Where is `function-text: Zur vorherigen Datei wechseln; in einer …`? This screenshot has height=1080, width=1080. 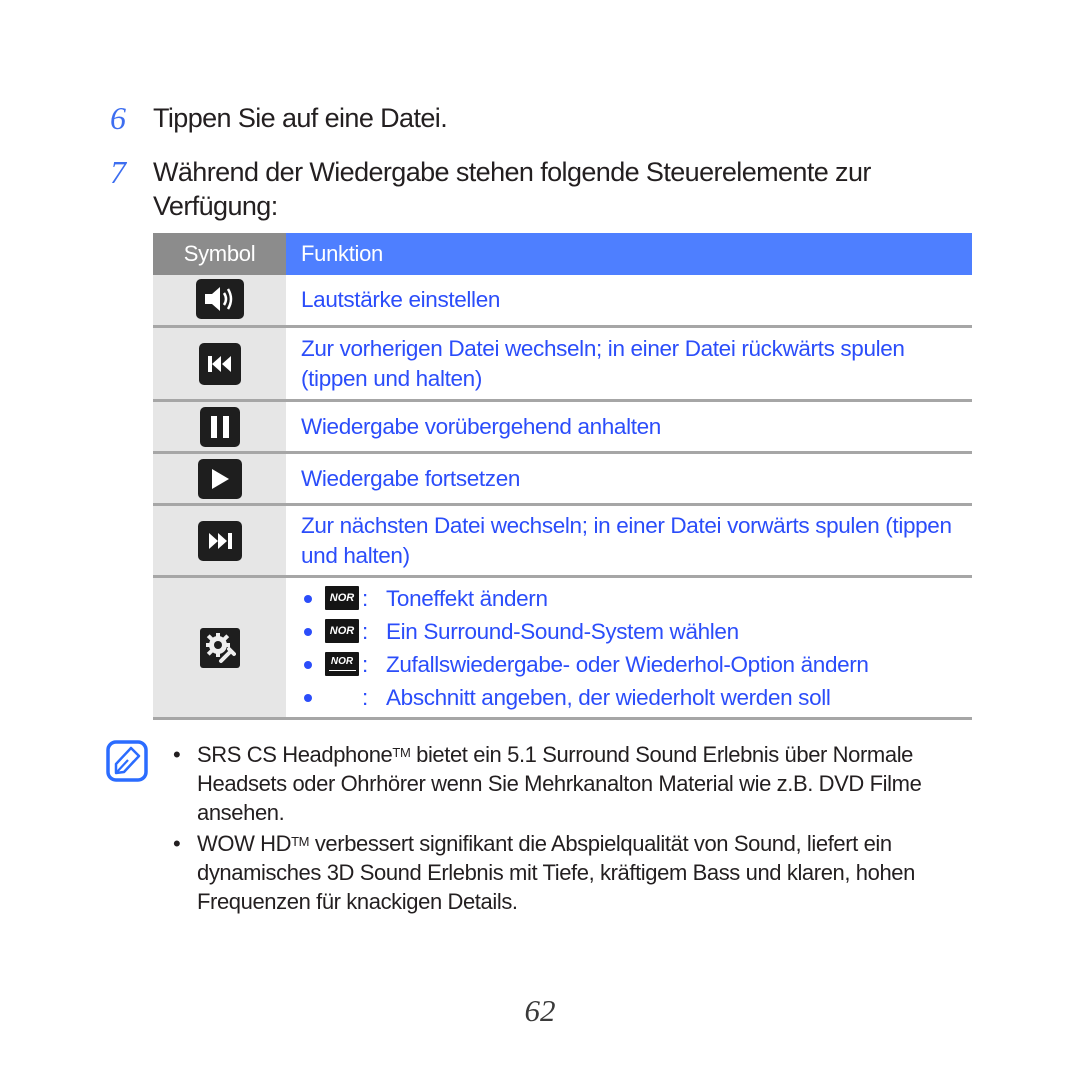 function-text: Zur vorherigen Datei wechseln; in einer … is located at coordinates (603, 363).